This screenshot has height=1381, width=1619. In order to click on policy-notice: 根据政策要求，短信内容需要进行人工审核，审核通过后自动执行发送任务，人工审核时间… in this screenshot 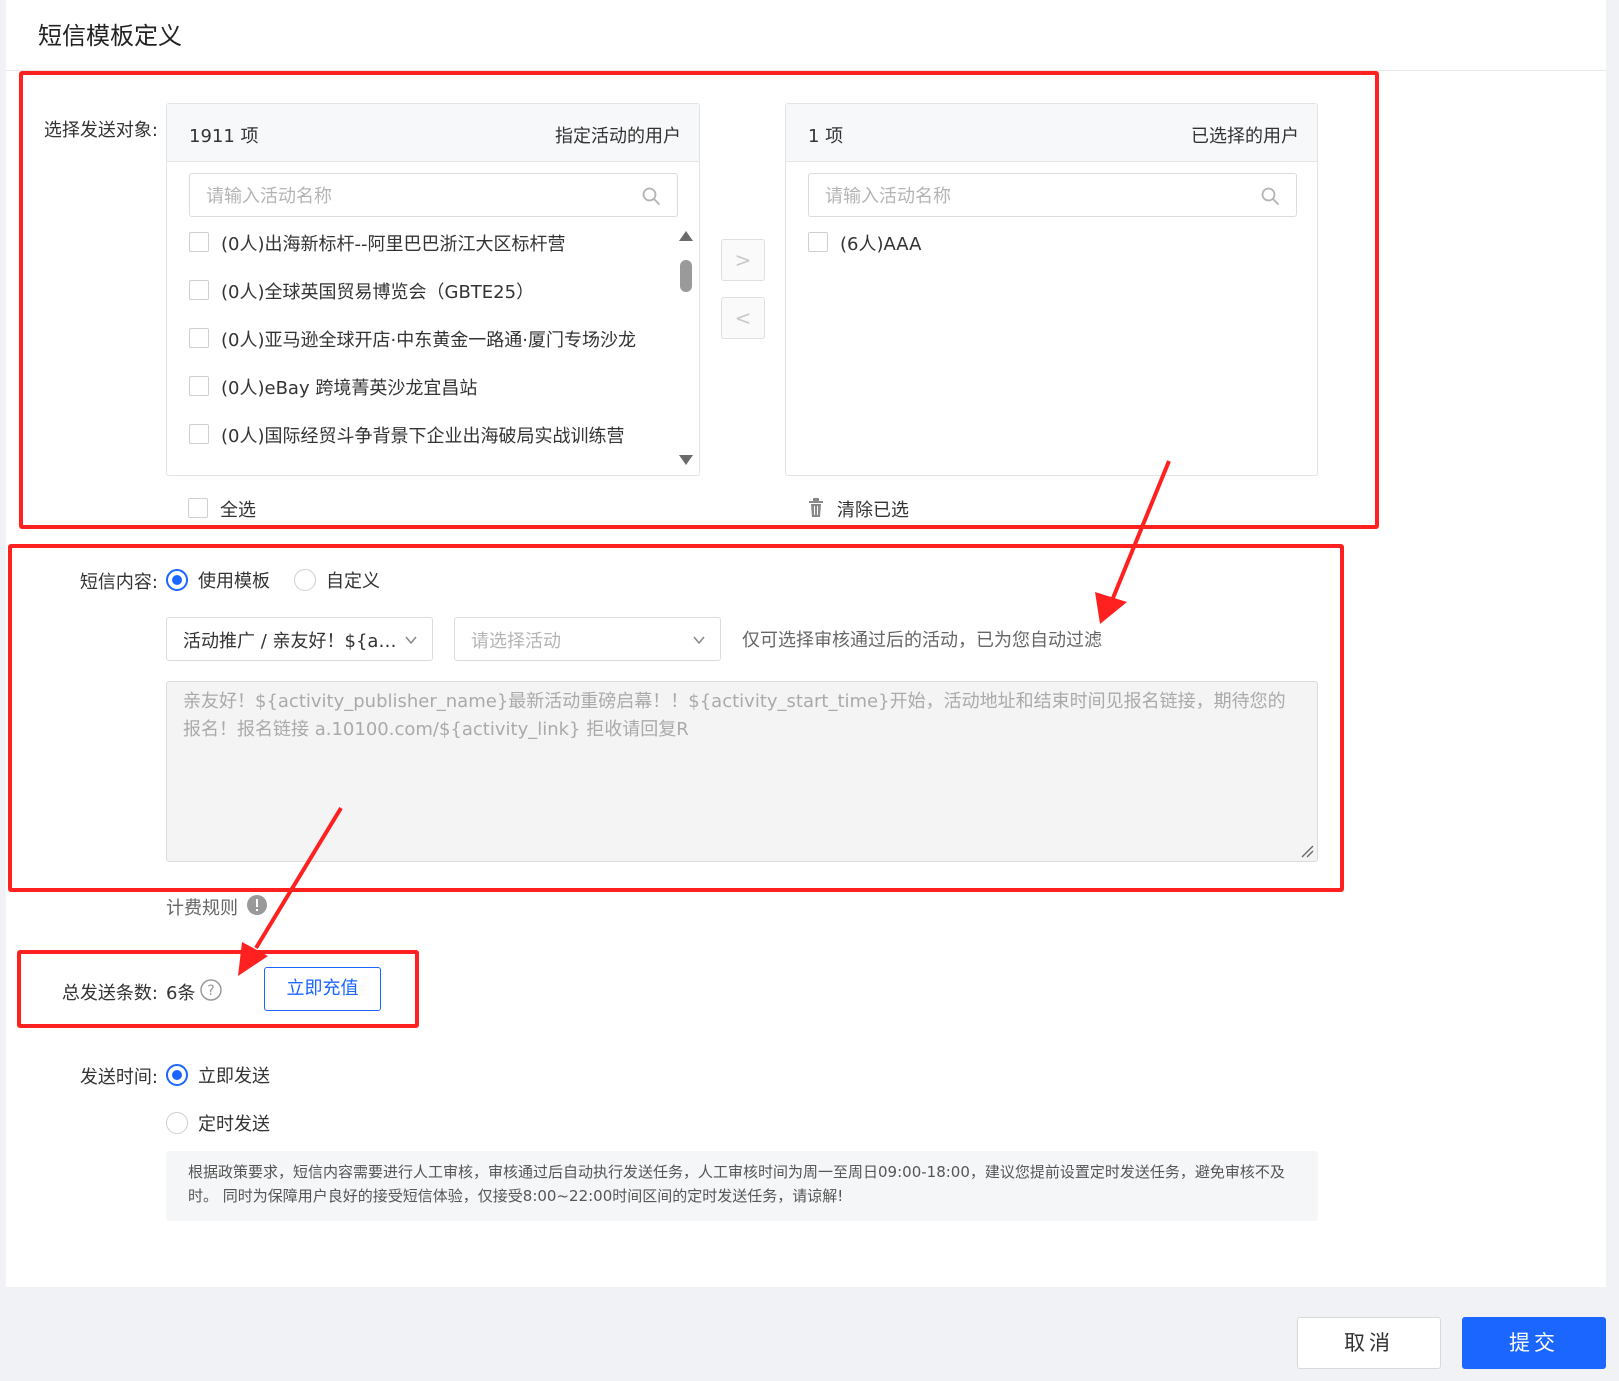, I will do `click(742, 1186)`.